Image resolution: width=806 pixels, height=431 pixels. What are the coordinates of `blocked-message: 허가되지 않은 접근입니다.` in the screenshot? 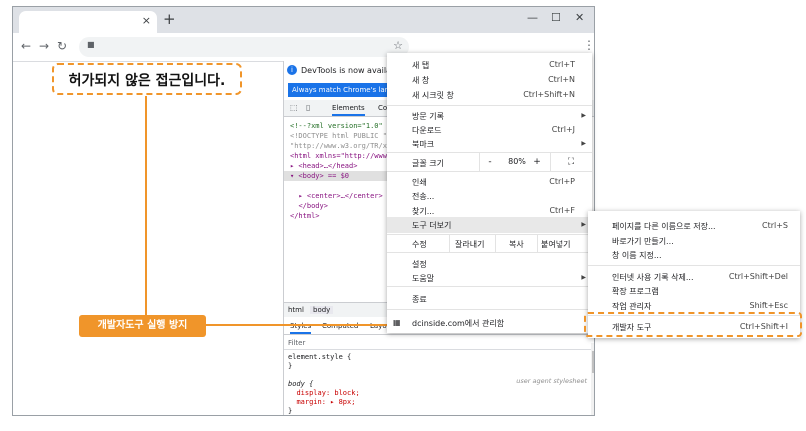 It's located at (147, 81).